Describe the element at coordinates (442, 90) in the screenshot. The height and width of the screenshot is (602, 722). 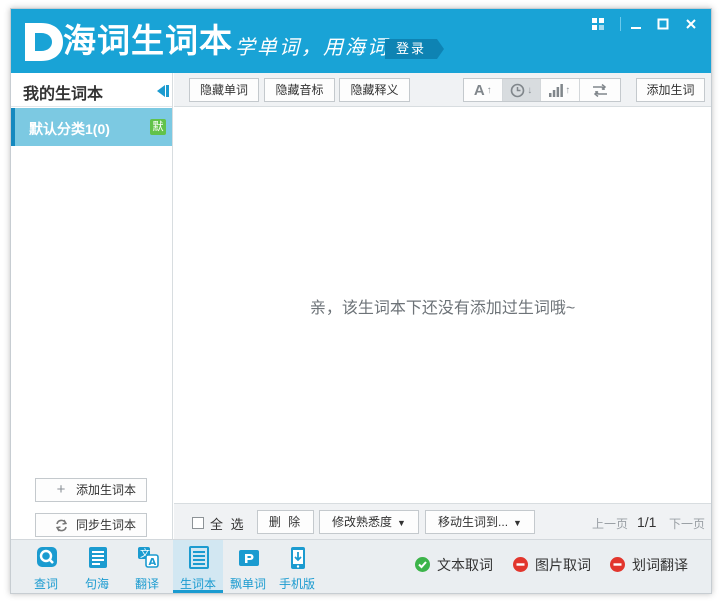
I see `word-toolbar: 隐藏单词 隐藏音标 隐藏释义 A ↑ ↓ ↑ 添加生词` at that location.